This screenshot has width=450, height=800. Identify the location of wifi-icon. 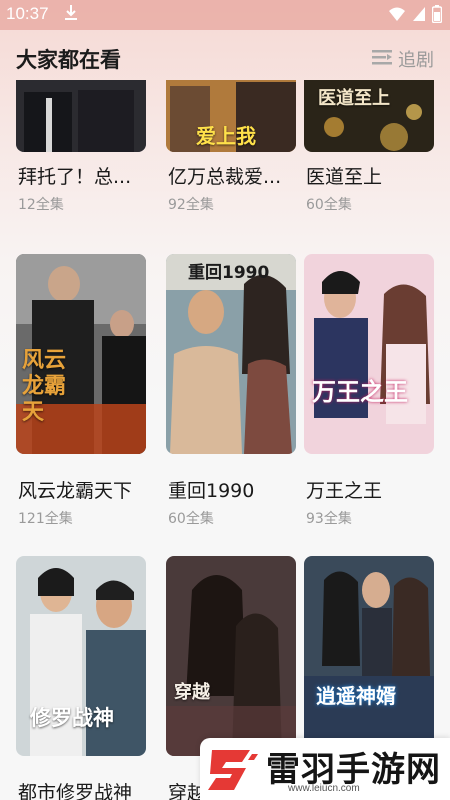
(397, 16).